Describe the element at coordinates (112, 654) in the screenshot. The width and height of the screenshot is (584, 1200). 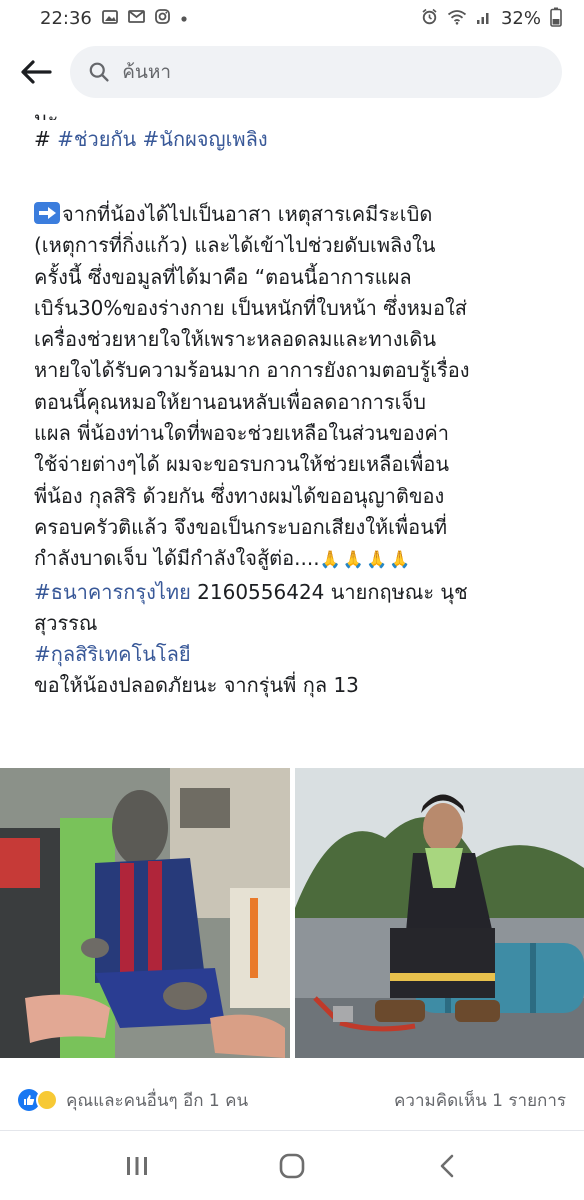
I see `hashtag-link: #กุลสิริเทคโนโลยี` at that location.